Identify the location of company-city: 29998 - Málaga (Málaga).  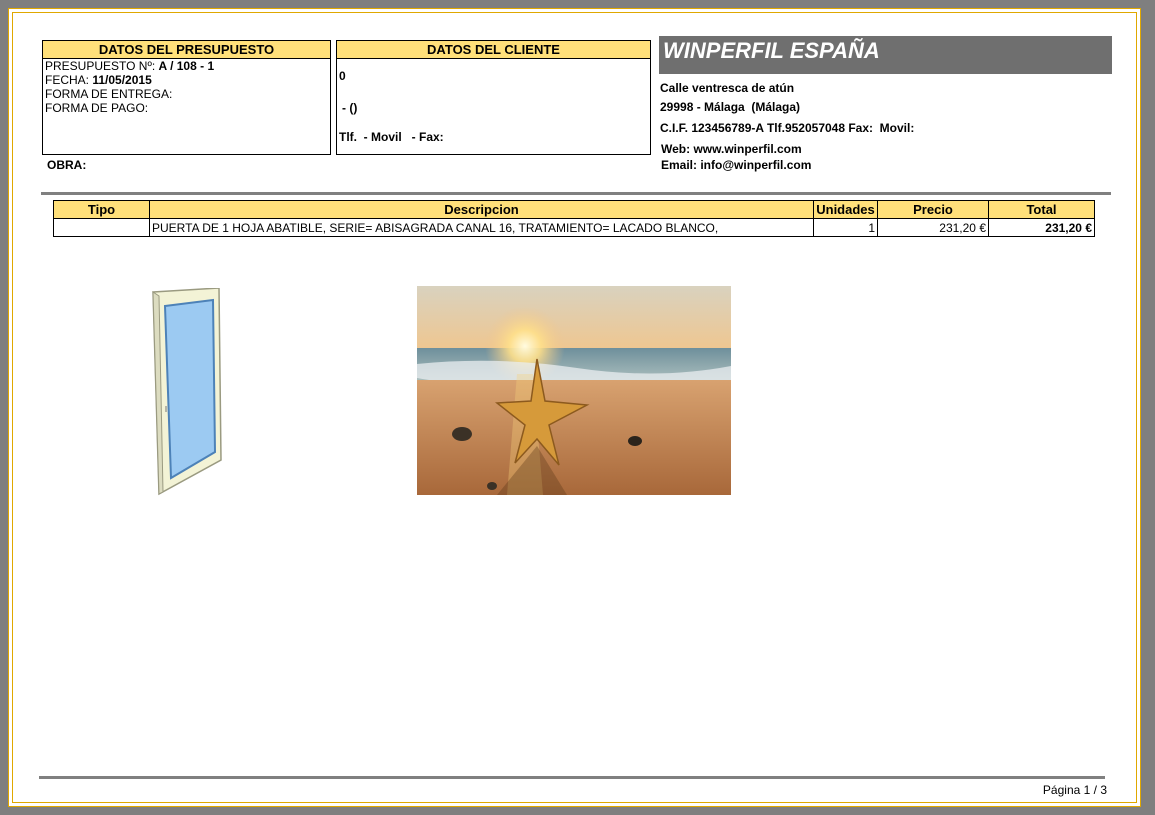
(730, 107).